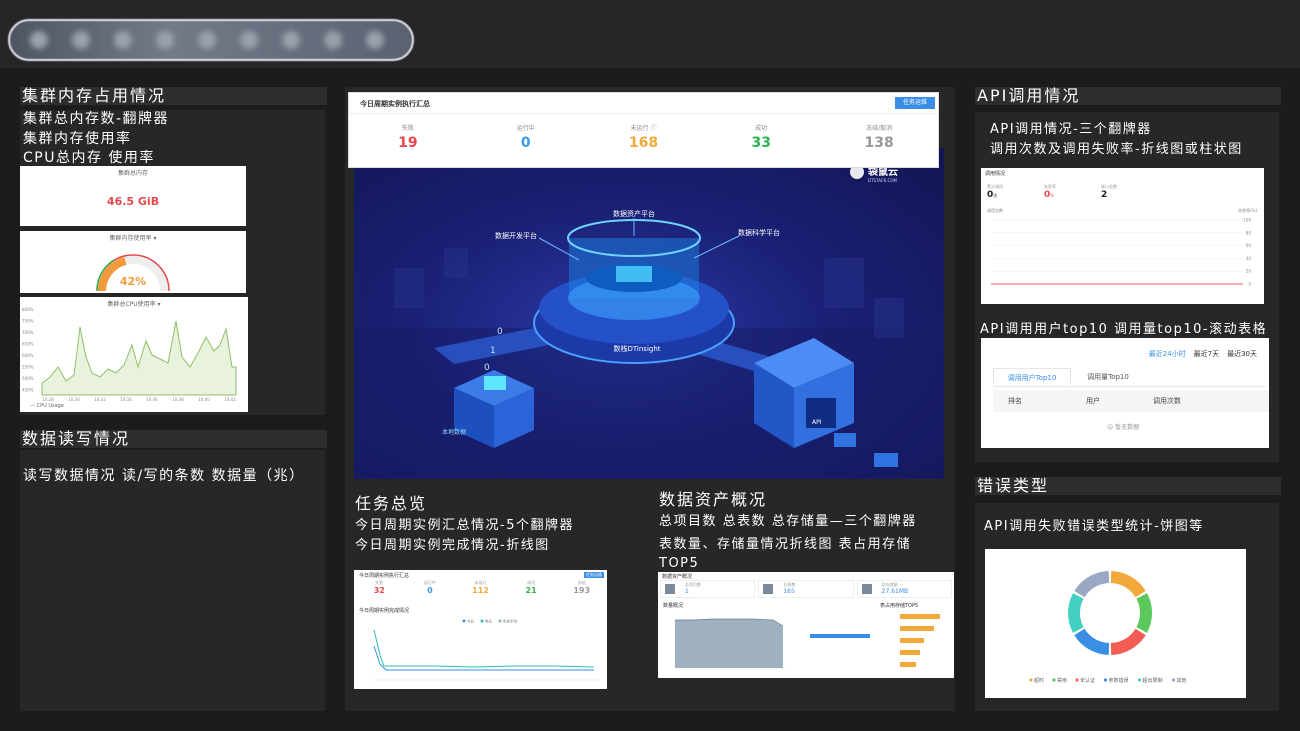 The height and width of the screenshot is (731, 1300). I want to click on task-mini-stat: 运行中 0, so click(430, 592).